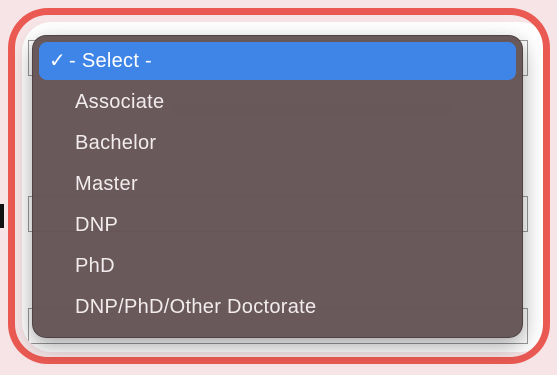 The width and height of the screenshot is (557, 375). Describe the element at coordinates (106, 184) in the screenshot. I see `option-label: Master` at that location.